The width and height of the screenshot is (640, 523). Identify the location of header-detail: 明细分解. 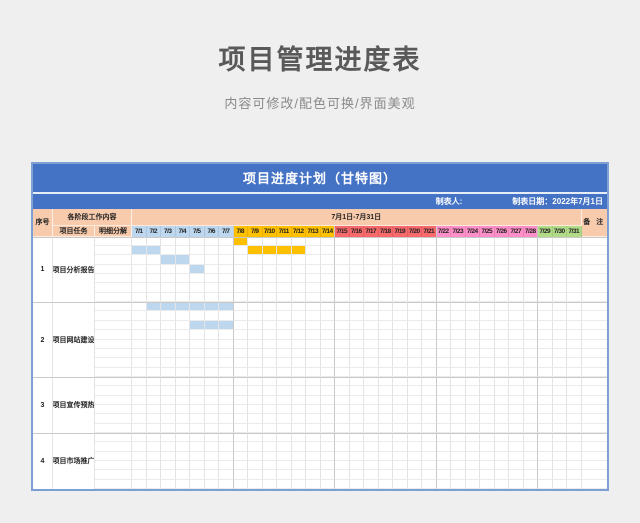
(113, 231).